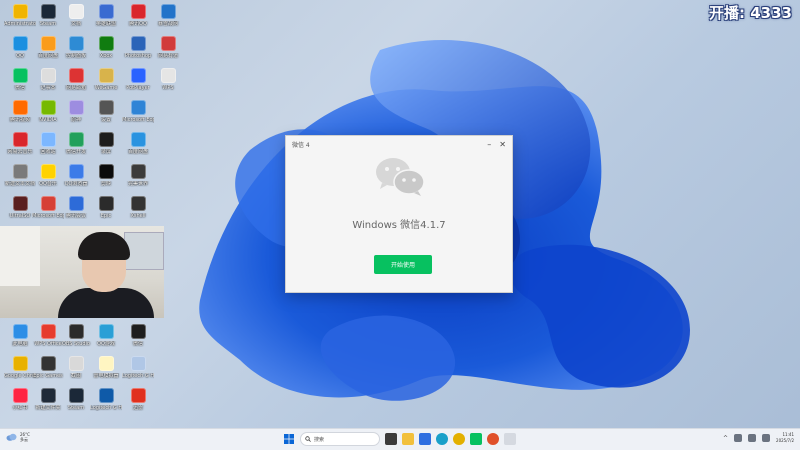  What do you see at coordinates (75, 152) in the screenshot?
I see `desktop-icon-label: 微信开发` at bounding box center [75, 152].